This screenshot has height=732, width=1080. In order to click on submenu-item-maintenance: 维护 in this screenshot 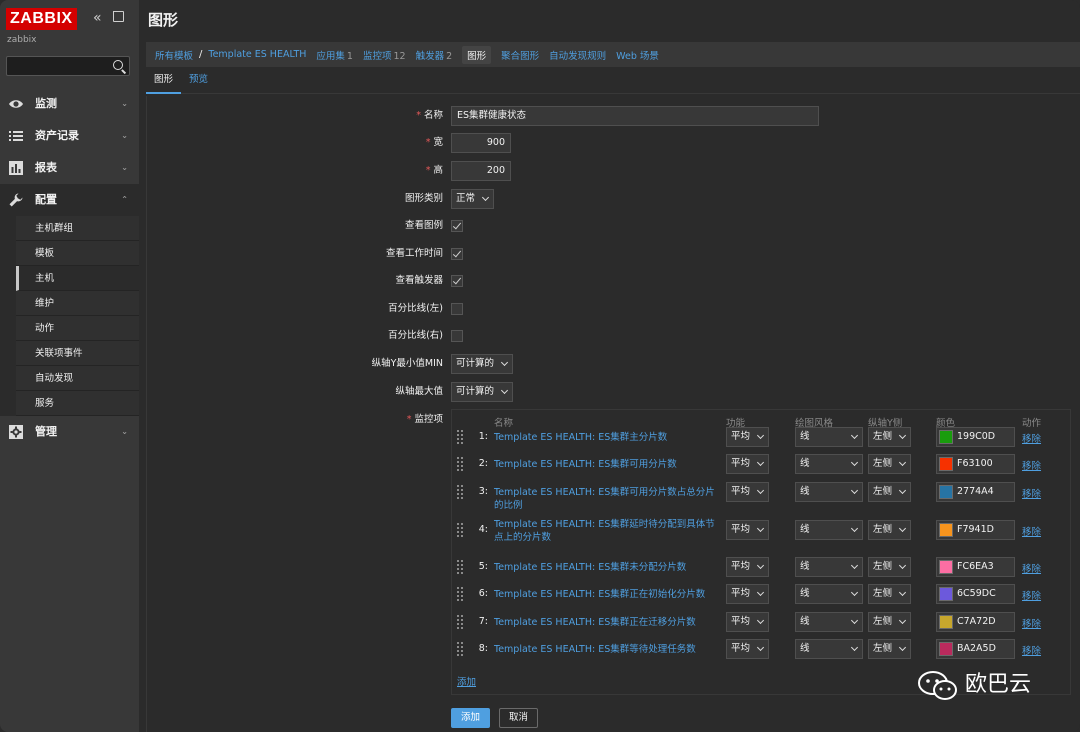, I will do `click(77, 303)`.